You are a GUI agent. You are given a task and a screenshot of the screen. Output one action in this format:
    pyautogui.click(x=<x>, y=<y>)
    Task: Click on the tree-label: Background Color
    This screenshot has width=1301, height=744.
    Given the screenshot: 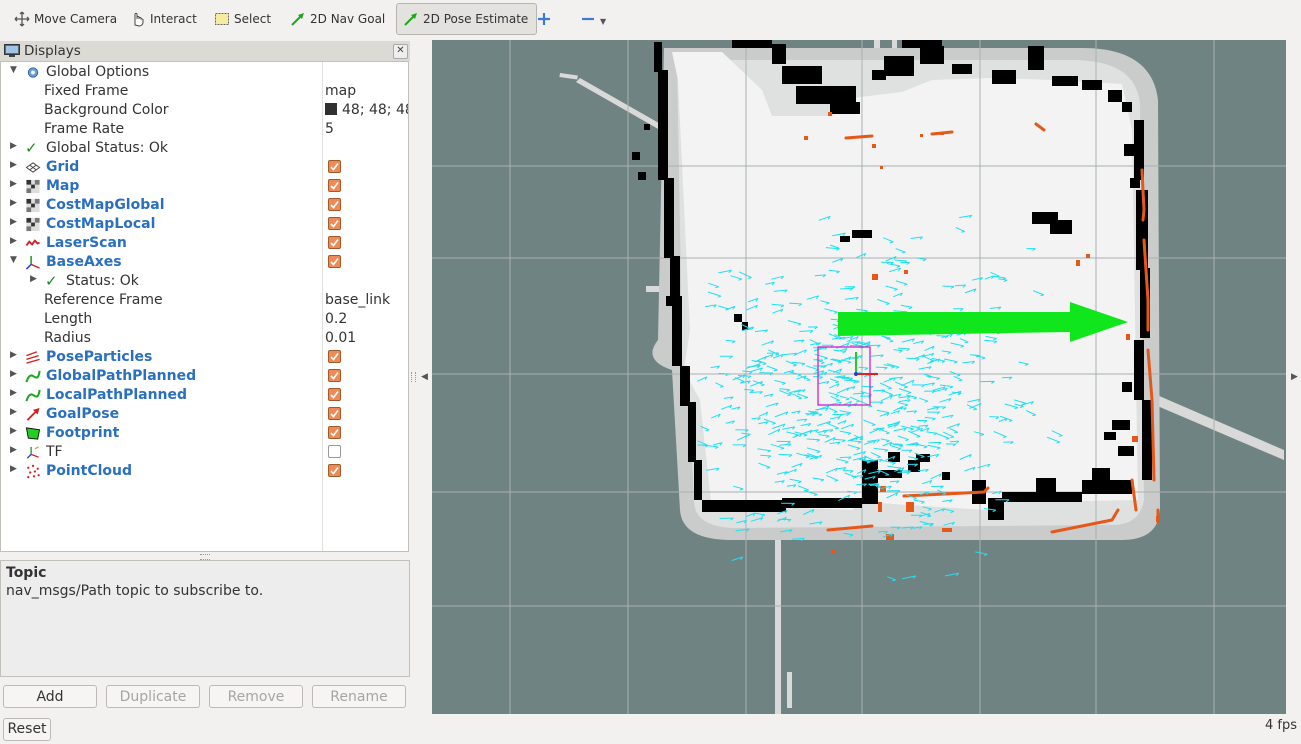 What is the action you would take?
    pyautogui.click(x=106, y=110)
    